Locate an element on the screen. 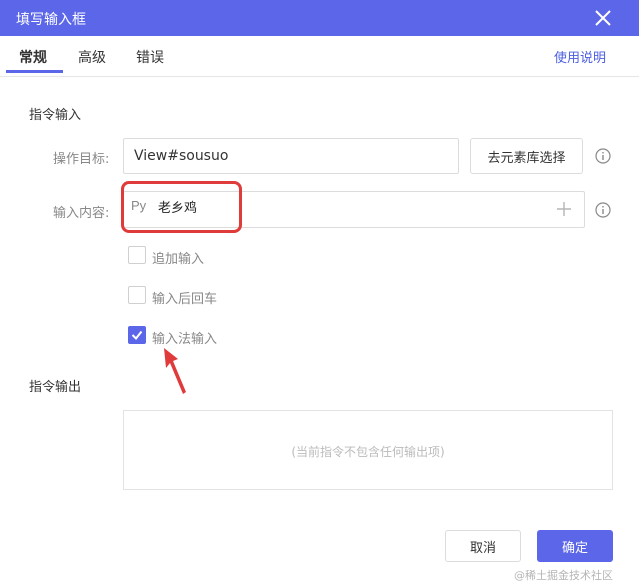 The width and height of the screenshot is (639, 587). cancel-button: 取消 is located at coordinates (483, 546).